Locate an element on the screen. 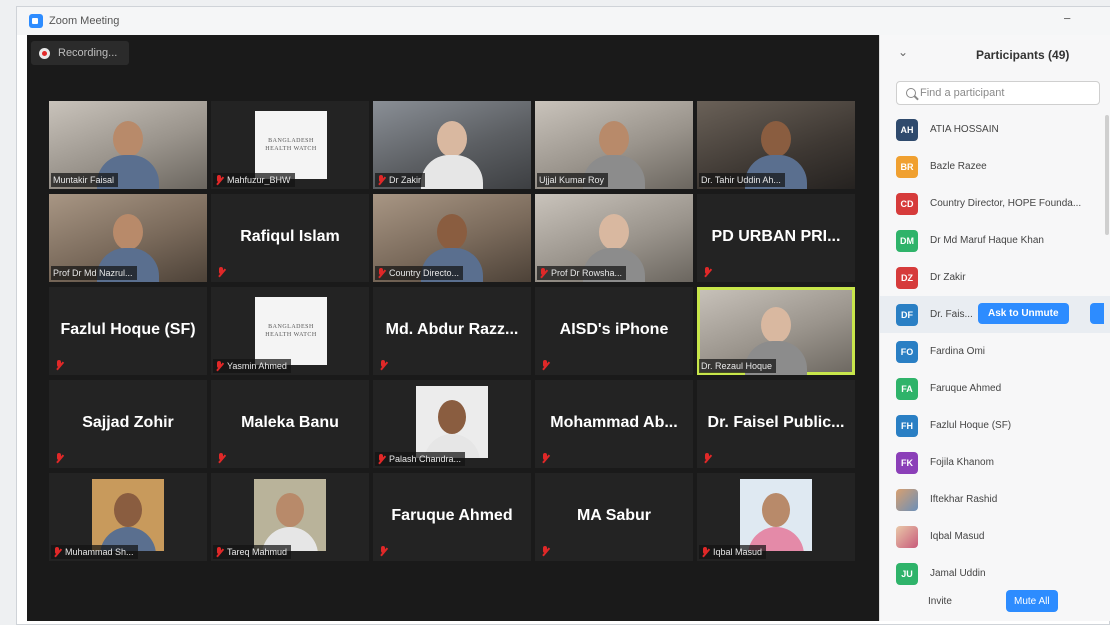  video-tile: Fazlul Hoque (SF) is located at coordinates (128, 331).